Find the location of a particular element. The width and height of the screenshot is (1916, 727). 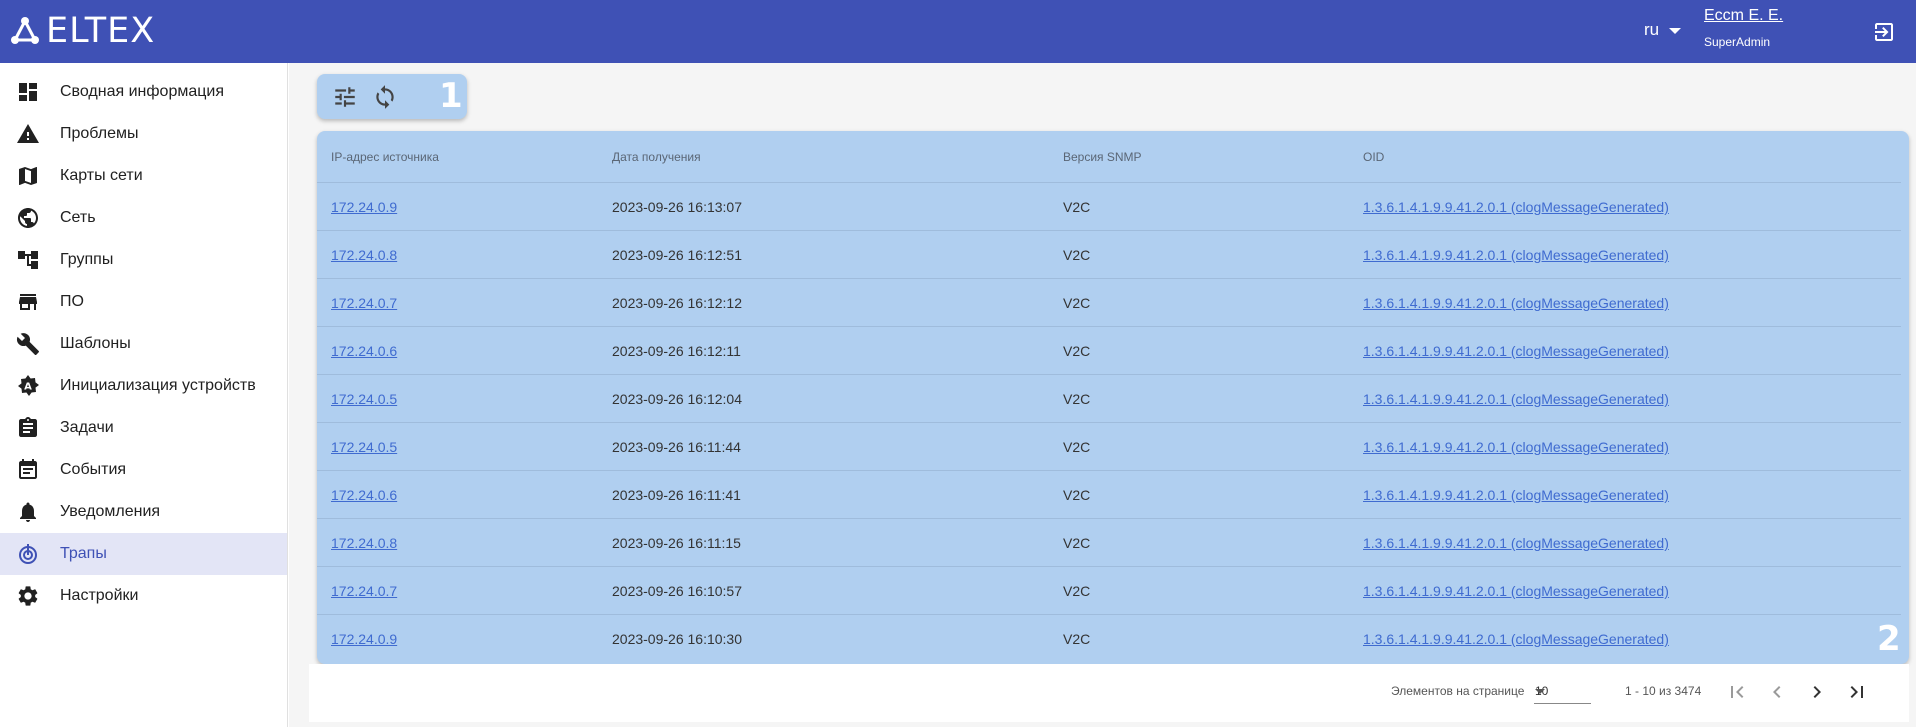

trap-icon is located at coordinates (28, 554).